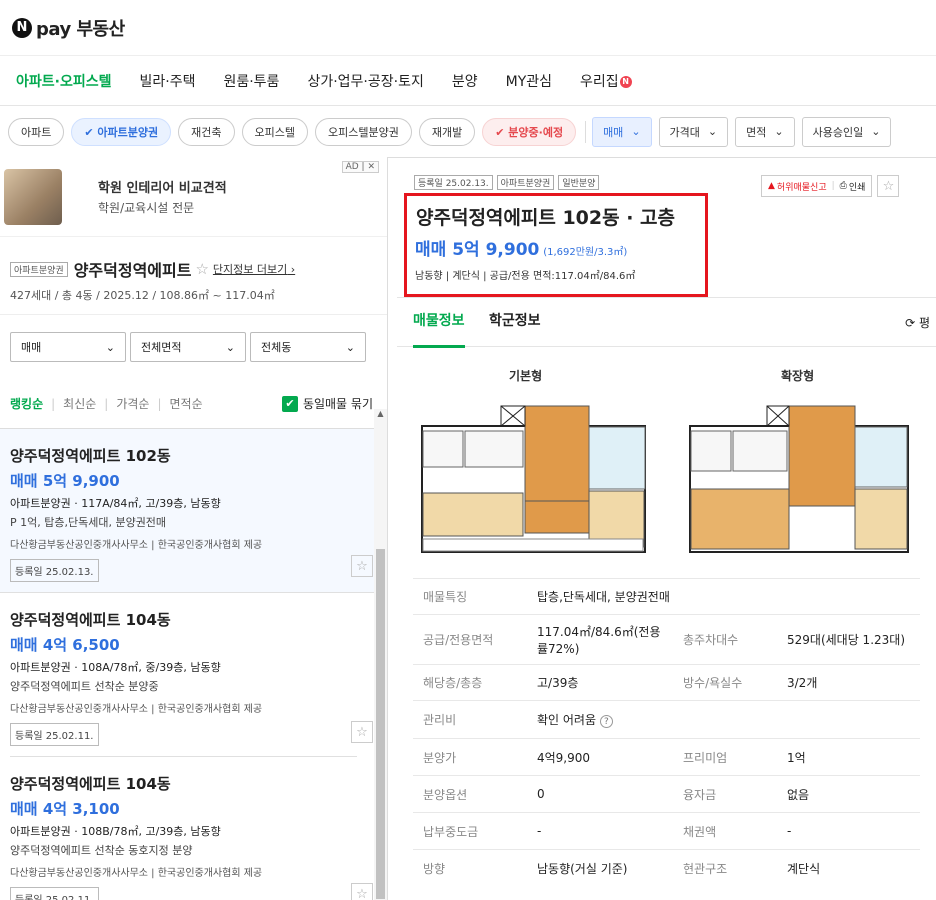  What do you see at coordinates (251, 81) in the screenshot?
I see `nav-oneroom: 원룸·투룸` at bounding box center [251, 81].